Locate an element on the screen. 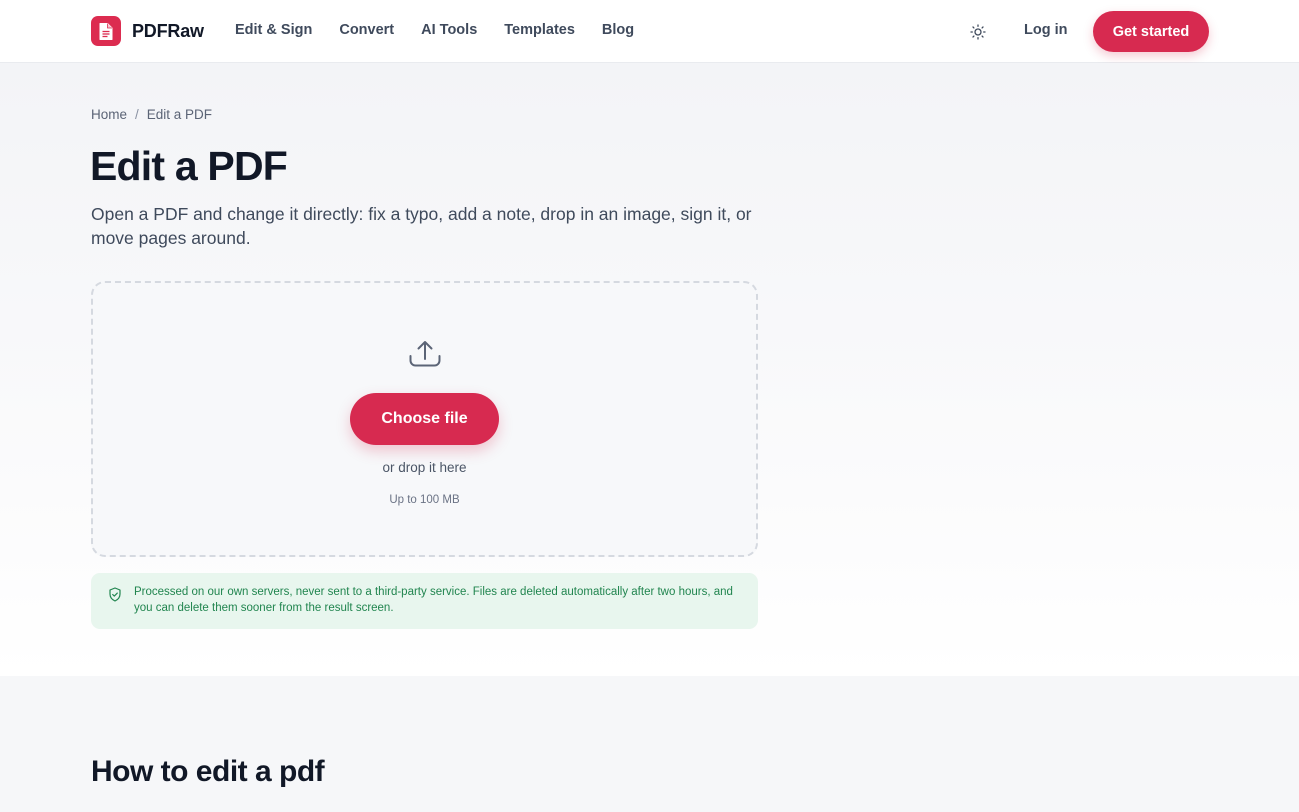 The width and height of the screenshot is (1299, 812). document-icon is located at coordinates (106, 31).